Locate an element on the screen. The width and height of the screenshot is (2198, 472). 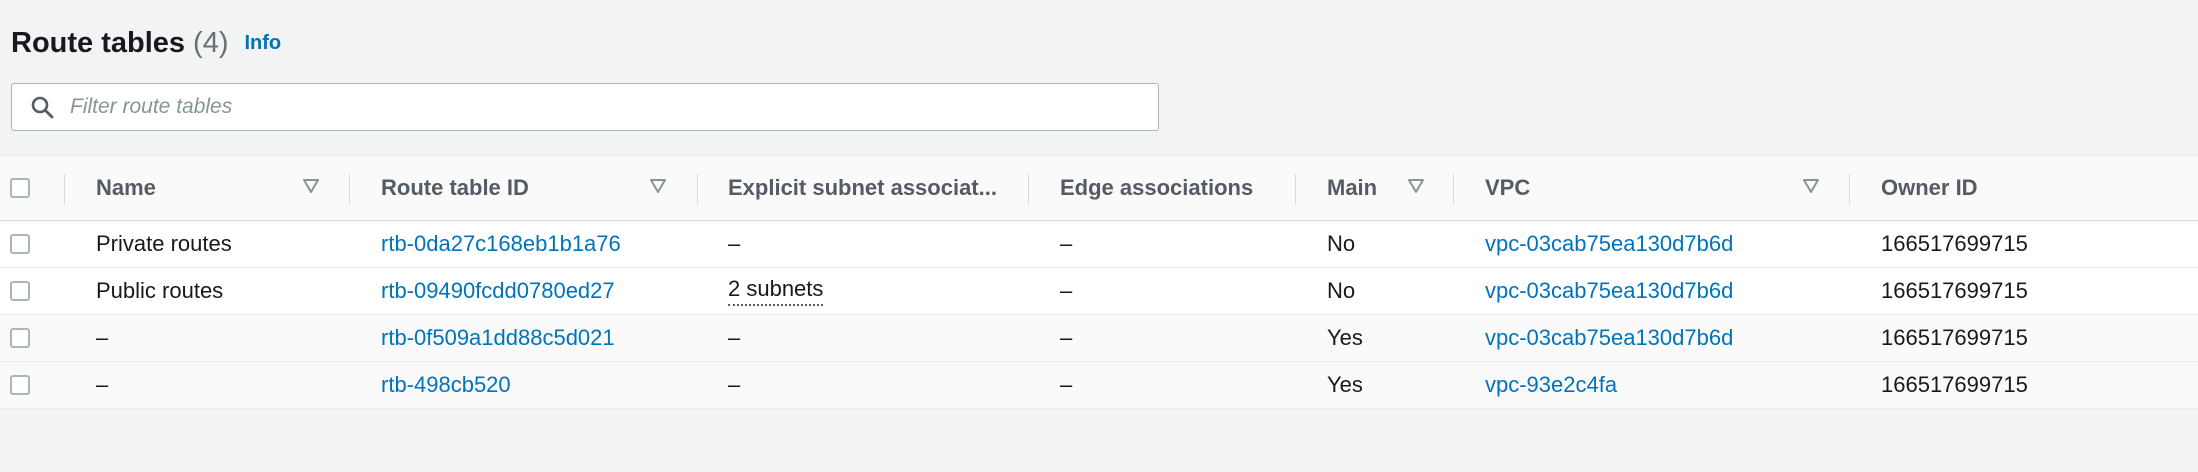
cell-name: Public routes is located at coordinates (160, 290).